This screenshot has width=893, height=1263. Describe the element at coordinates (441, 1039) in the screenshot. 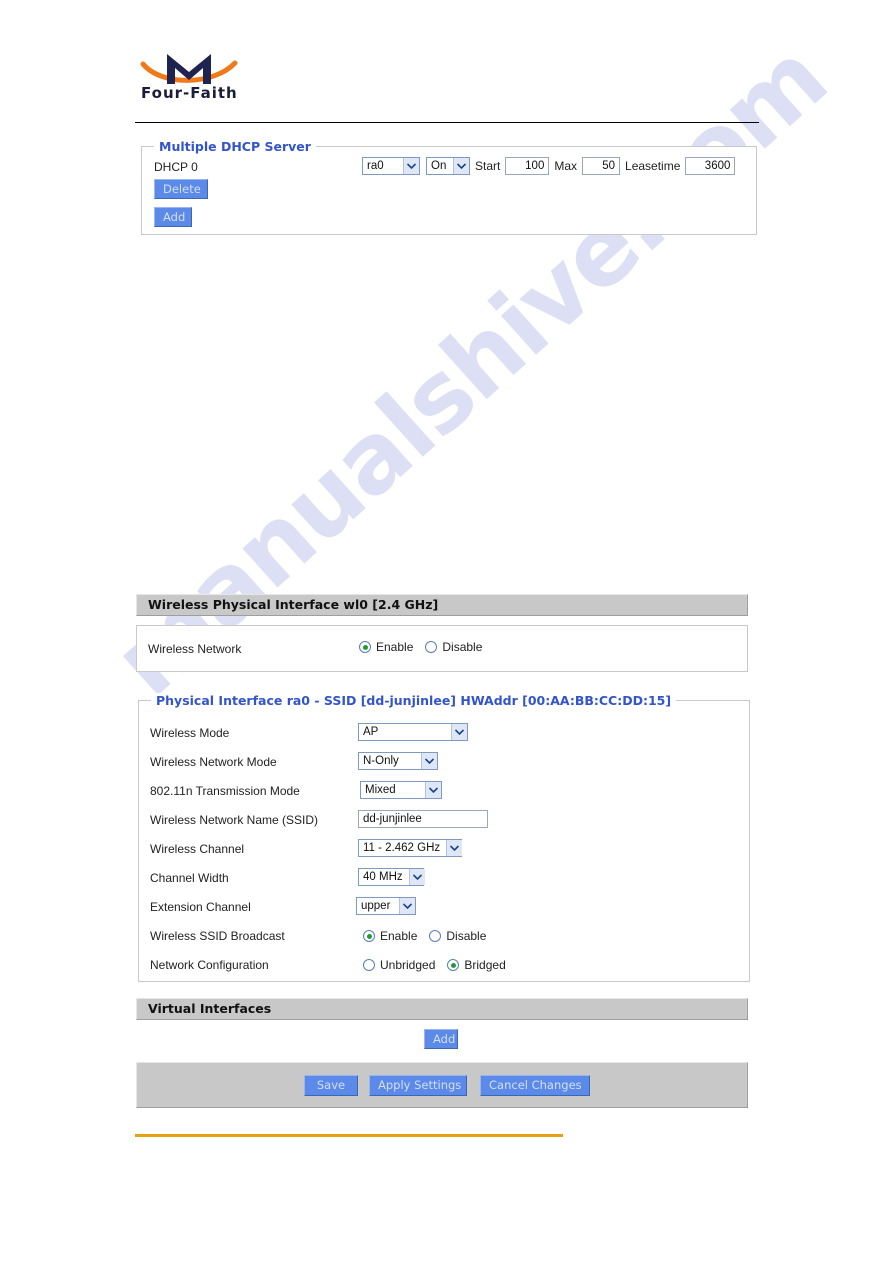

I see `virtual-interface-add-button: Add` at that location.